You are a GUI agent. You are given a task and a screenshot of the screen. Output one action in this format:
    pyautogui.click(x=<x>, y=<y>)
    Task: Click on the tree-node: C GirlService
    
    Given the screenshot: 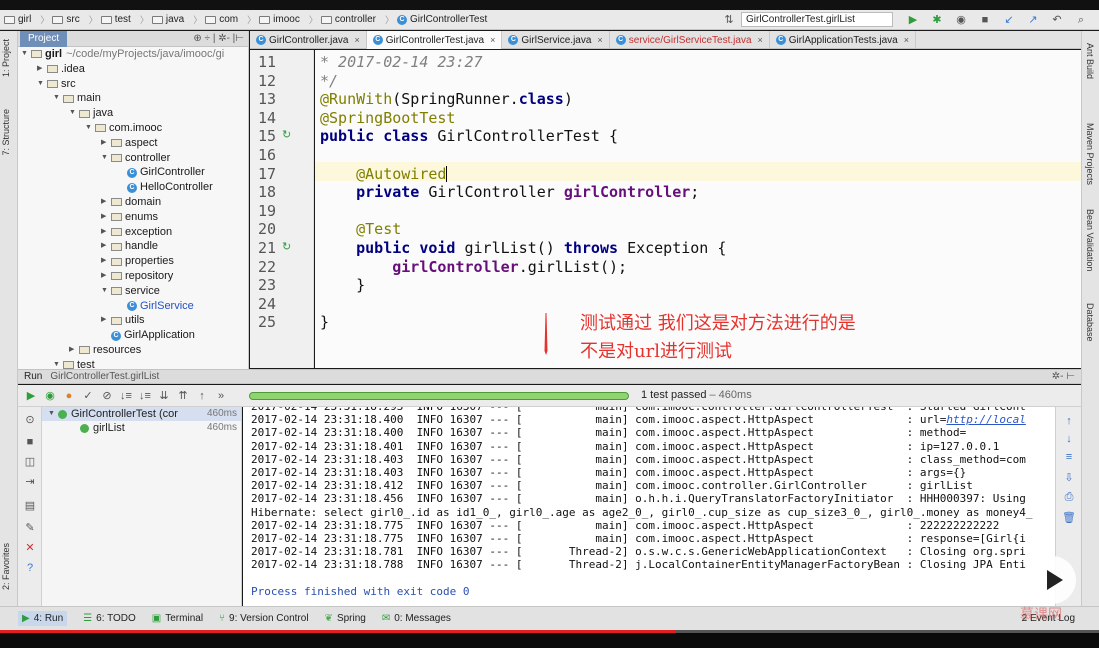 What is the action you would take?
    pyautogui.click(x=133, y=306)
    